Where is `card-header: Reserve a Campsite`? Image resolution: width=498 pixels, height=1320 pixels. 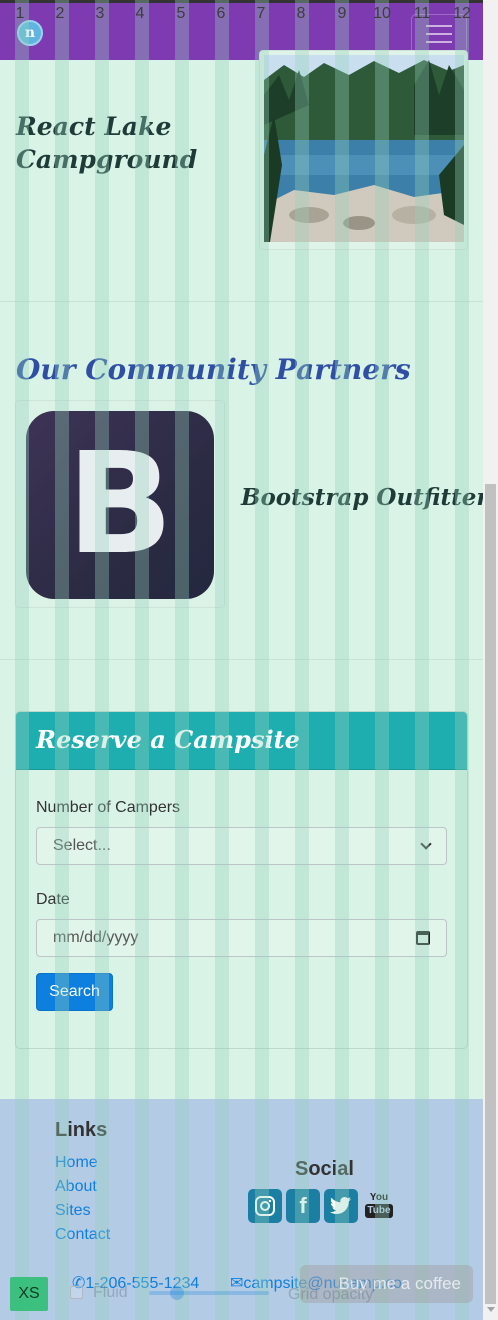 card-header: Reserve a Campsite is located at coordinates (241, 741).